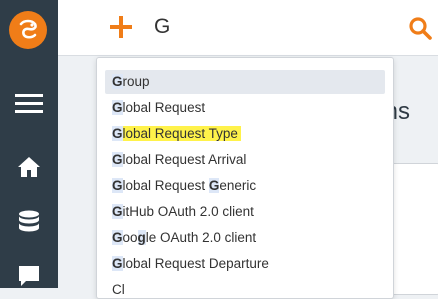  I want to click on suggestion-text-2: eneric, so click(238, 185).